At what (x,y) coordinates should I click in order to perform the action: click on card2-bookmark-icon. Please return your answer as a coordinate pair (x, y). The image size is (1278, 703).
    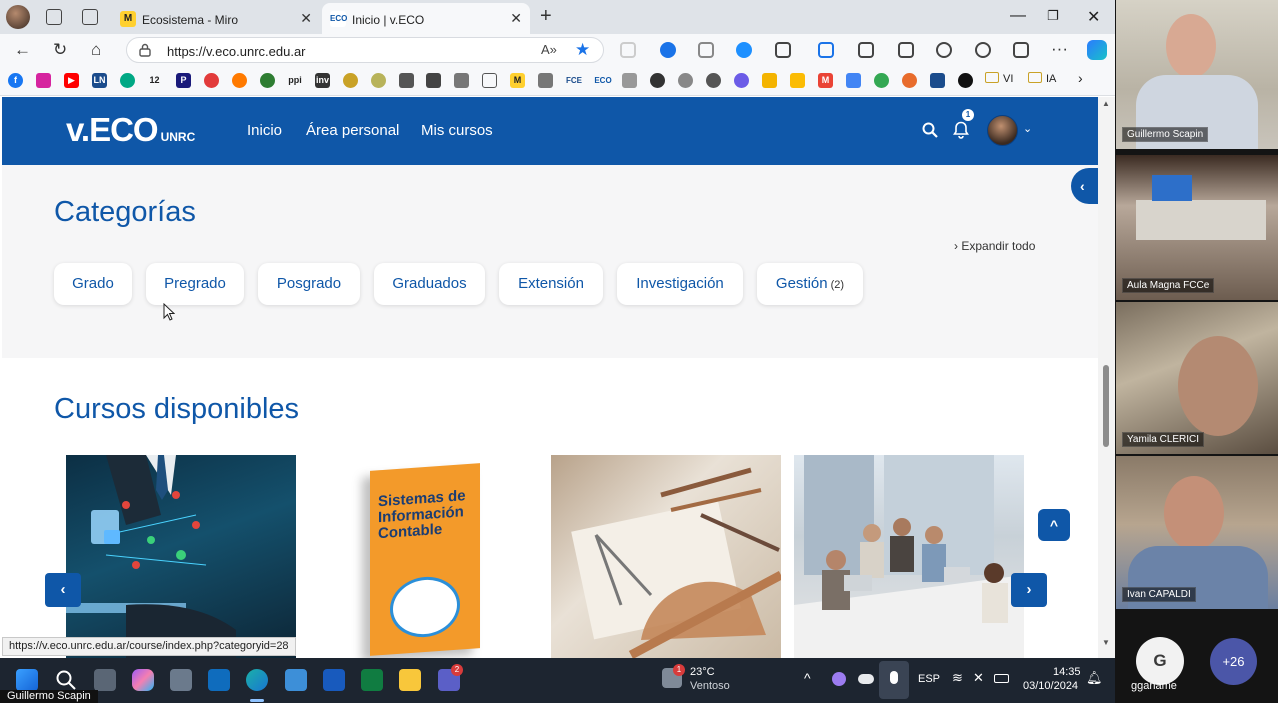
    Looking at the image, I should click on (433, 80).